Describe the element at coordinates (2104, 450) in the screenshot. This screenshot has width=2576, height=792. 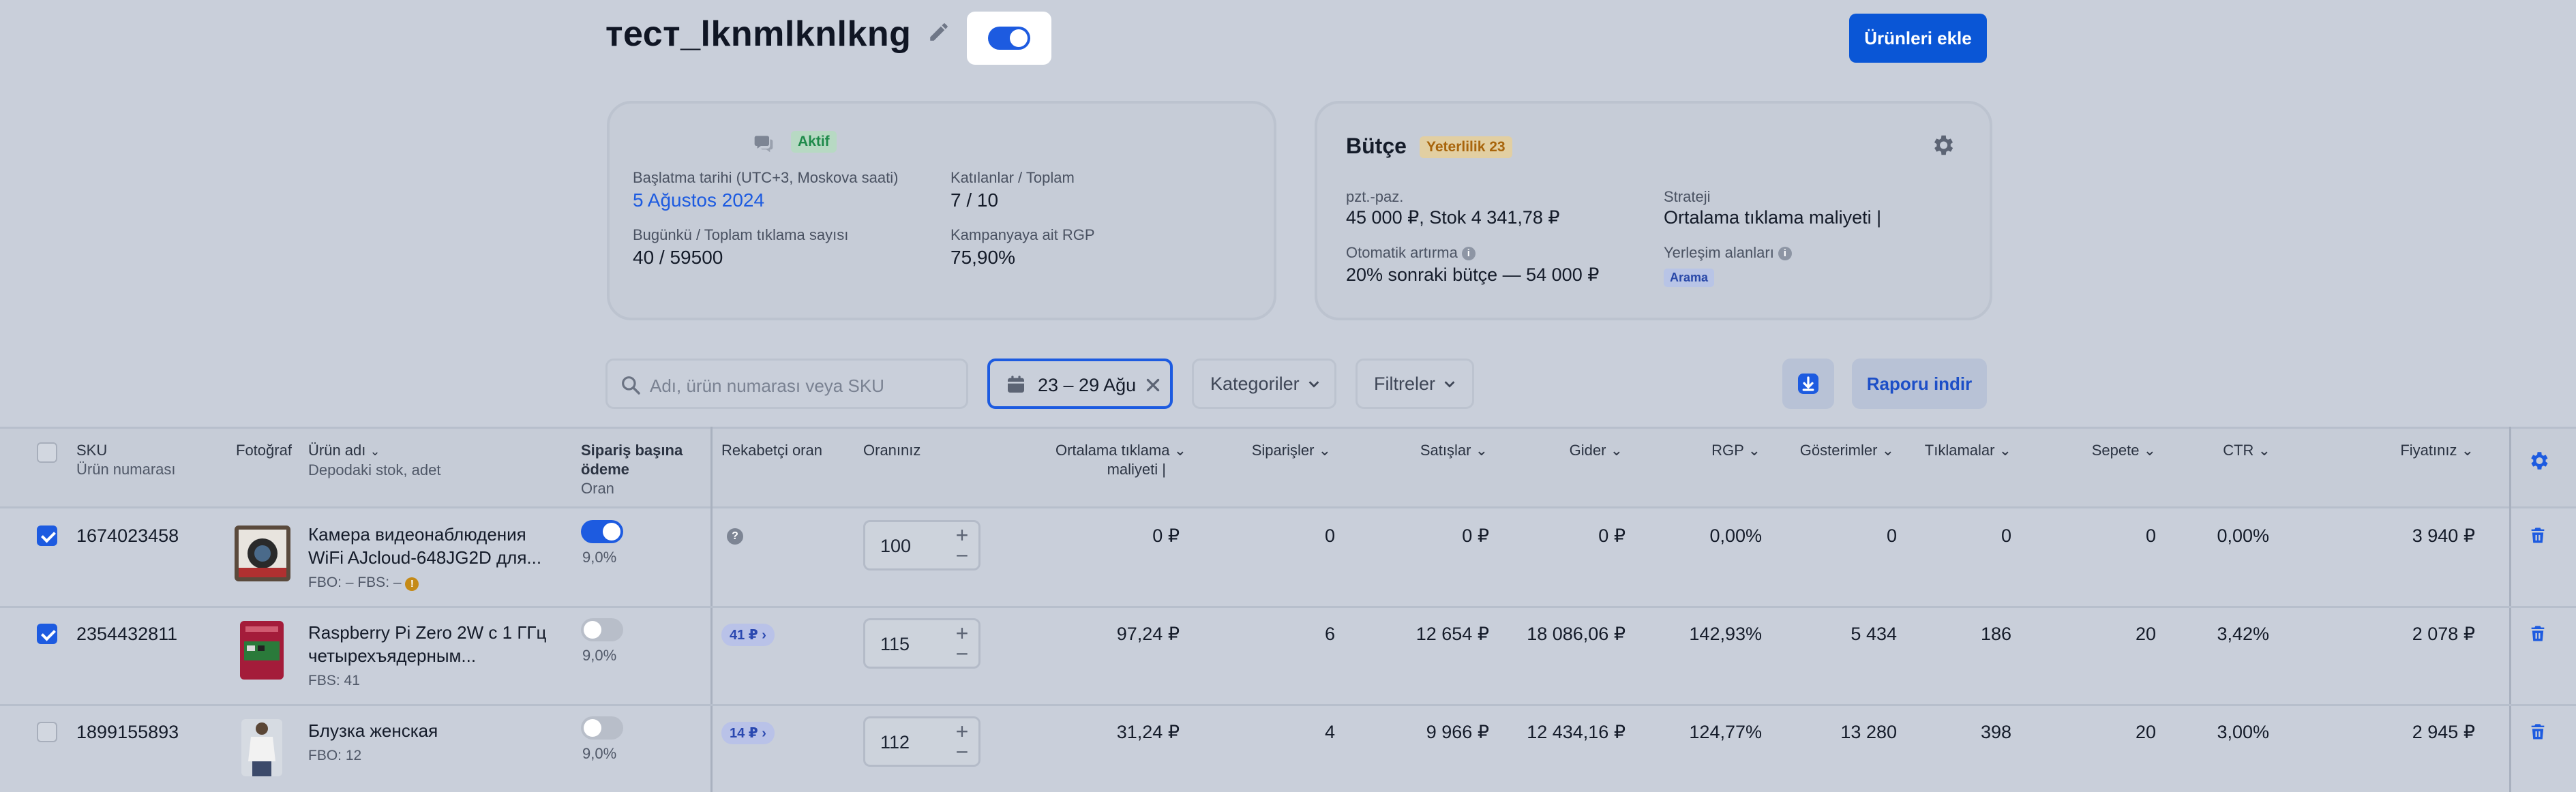
I see `header-cart: Sepete ⌄` at that location.